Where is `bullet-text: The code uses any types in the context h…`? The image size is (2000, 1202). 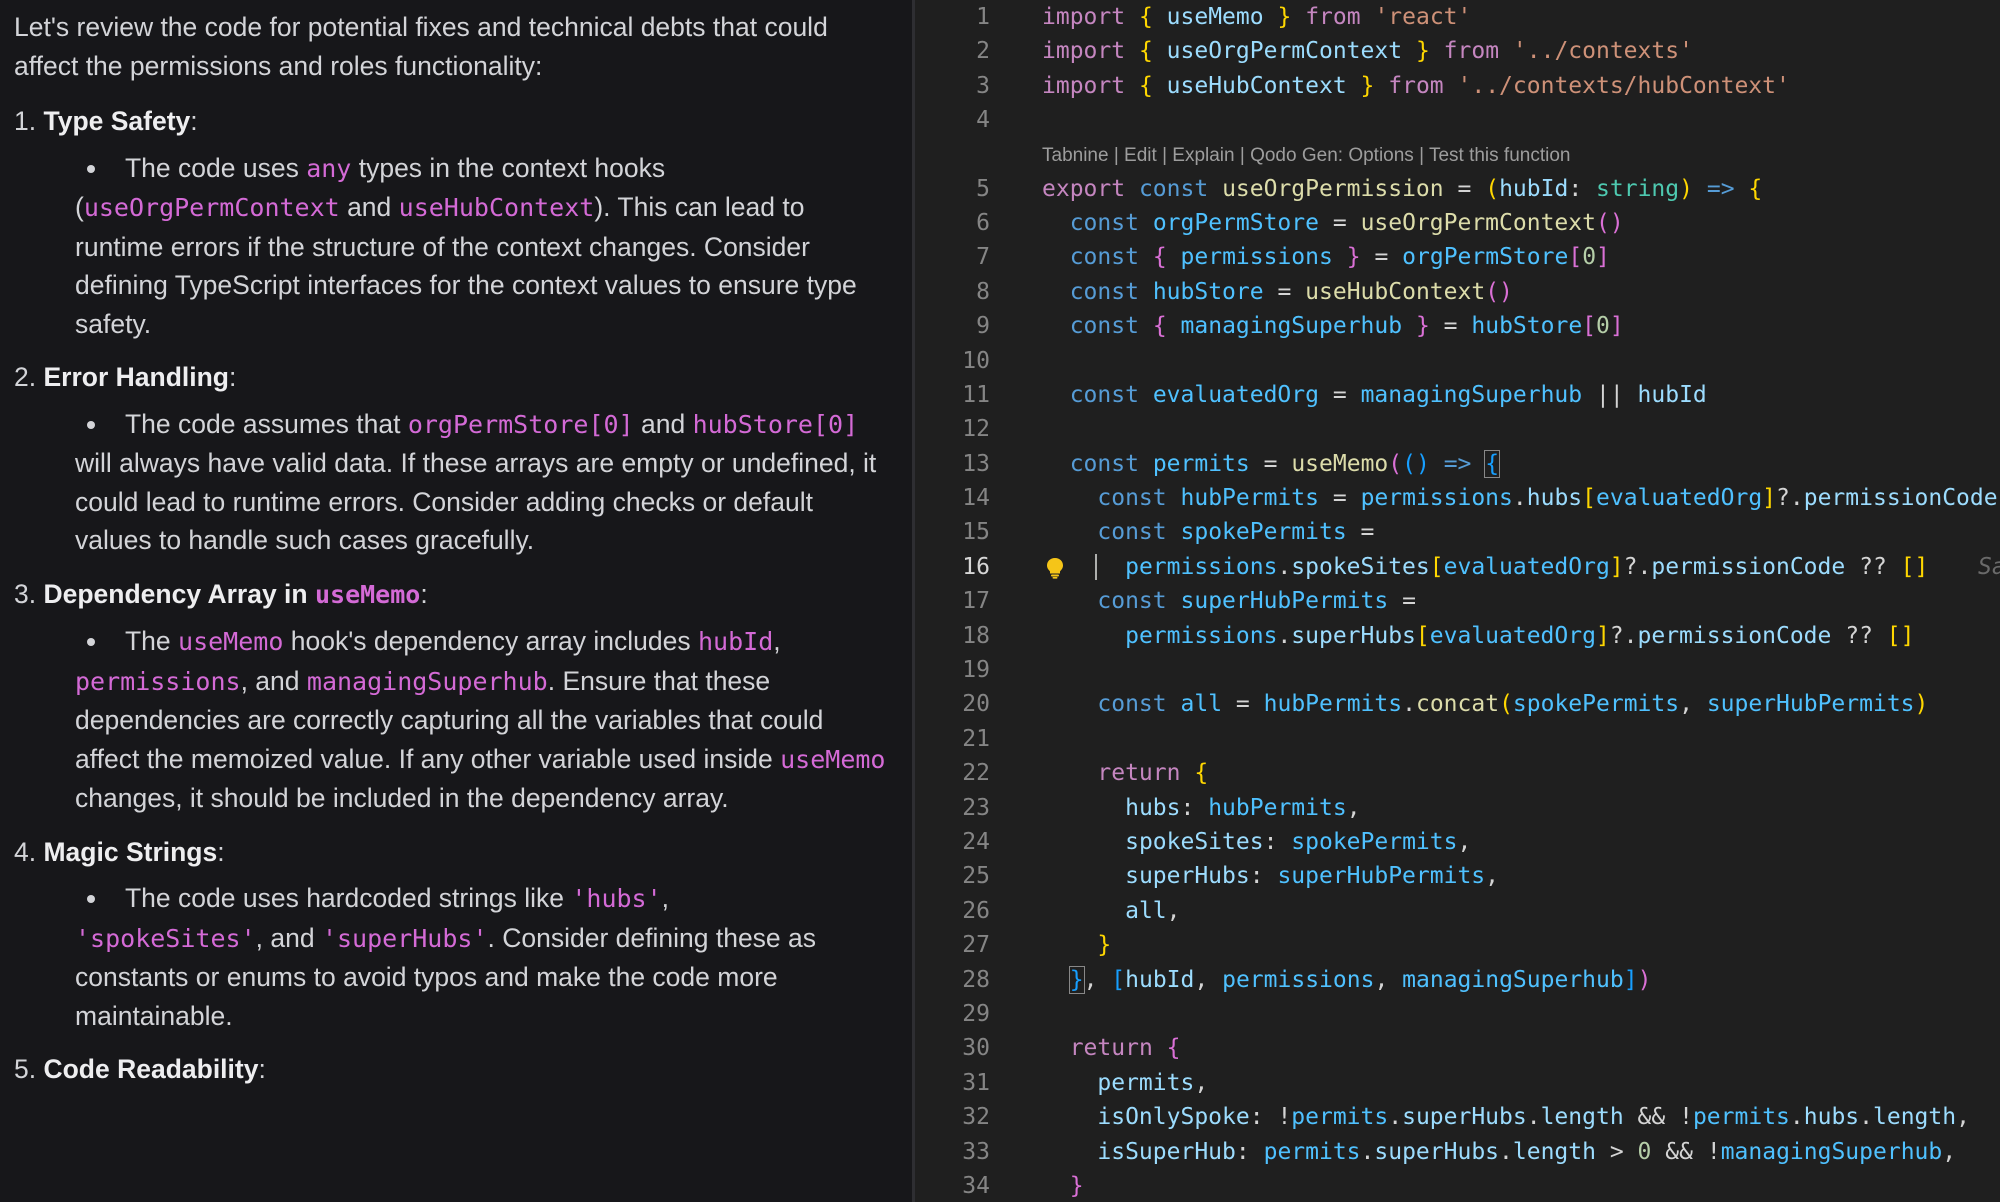
bullet-text: The code uses any types in the context h… is located at coordinates (483, 246).